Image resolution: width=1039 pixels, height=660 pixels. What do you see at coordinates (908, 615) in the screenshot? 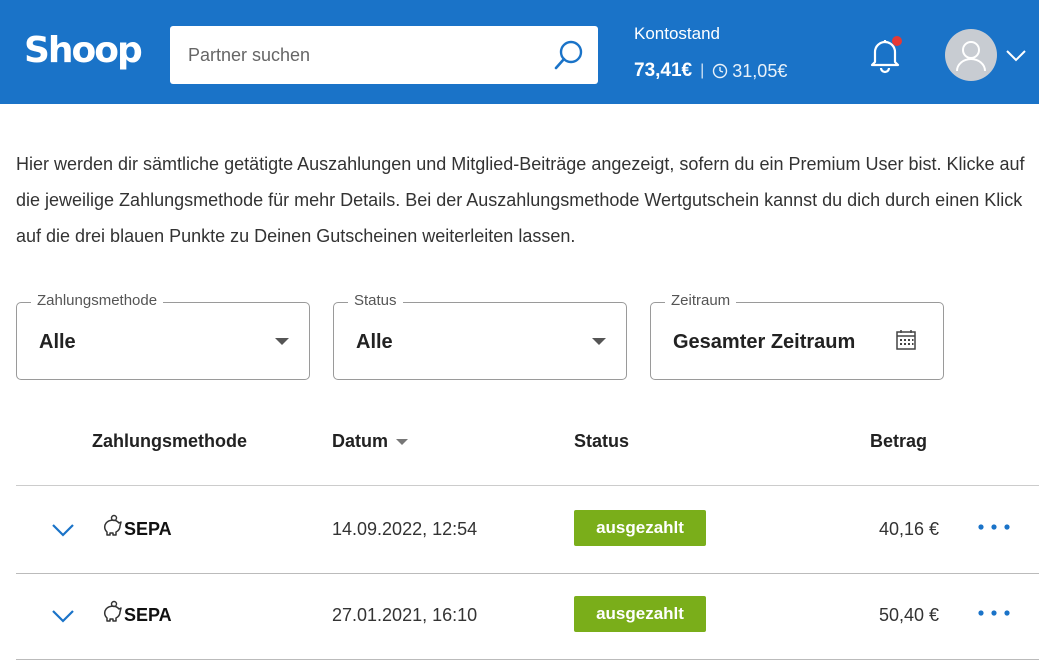
I see `row-amount: 50,40 €` at bounding box center [908, 615].